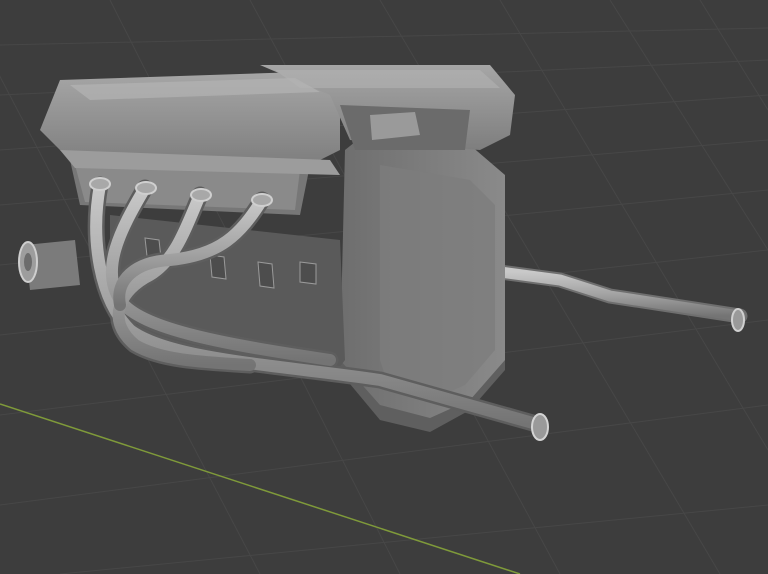 The height and width of the screenshot is (574, 768). Describe the element at coordinates (620, 298) in the screenshot. I see `rear-exhaust-pipe` at that location.